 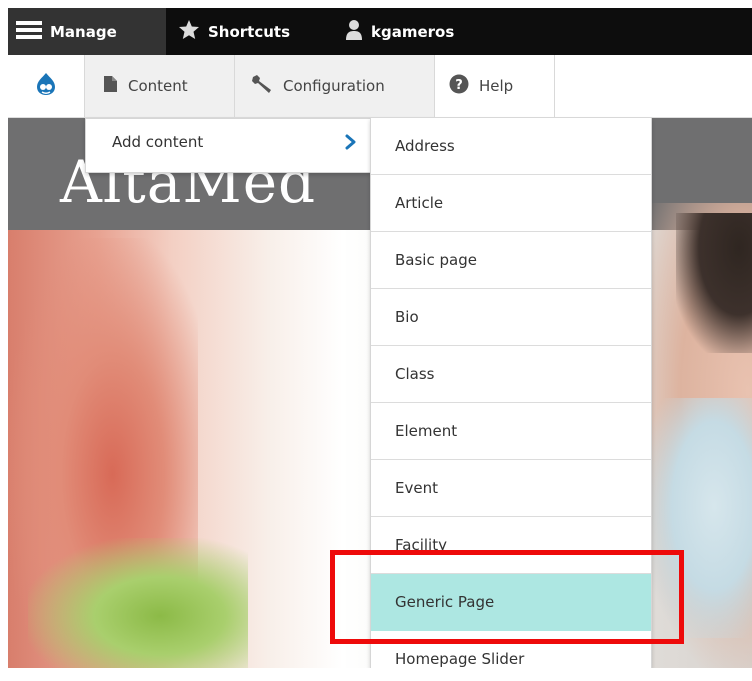 I want to click on help-label: Help, so click(x=496, y=86).